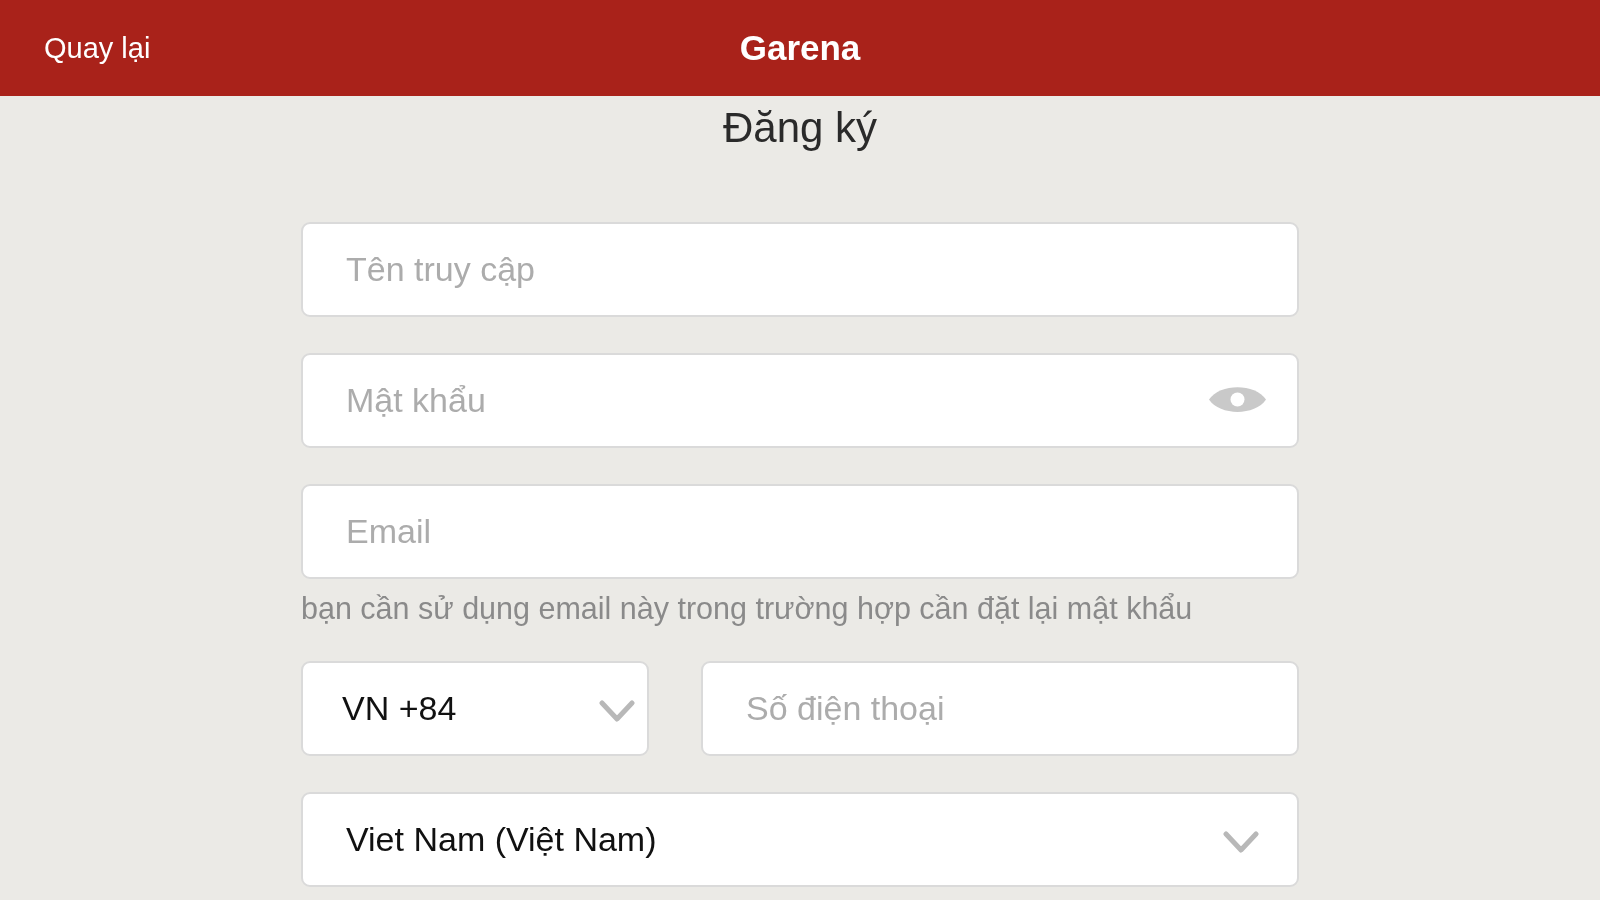  What do you see at coordinates (800, 269) in the screenshot?
I see `username-field: Tên truy cập` at bounding box center [800, 269].